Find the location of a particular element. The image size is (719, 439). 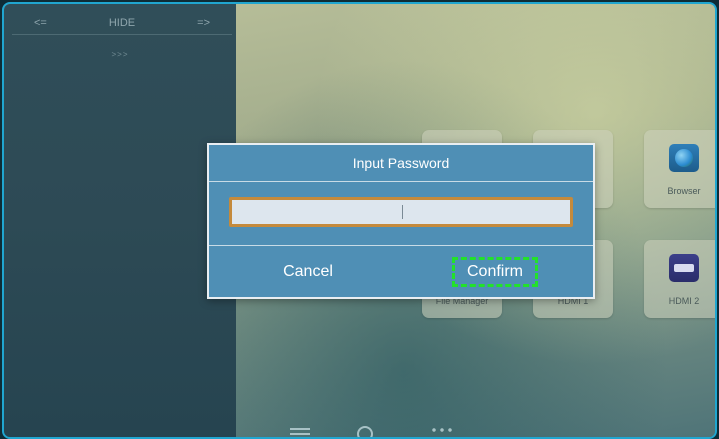

more-icon is located at coordinates (442, 430).